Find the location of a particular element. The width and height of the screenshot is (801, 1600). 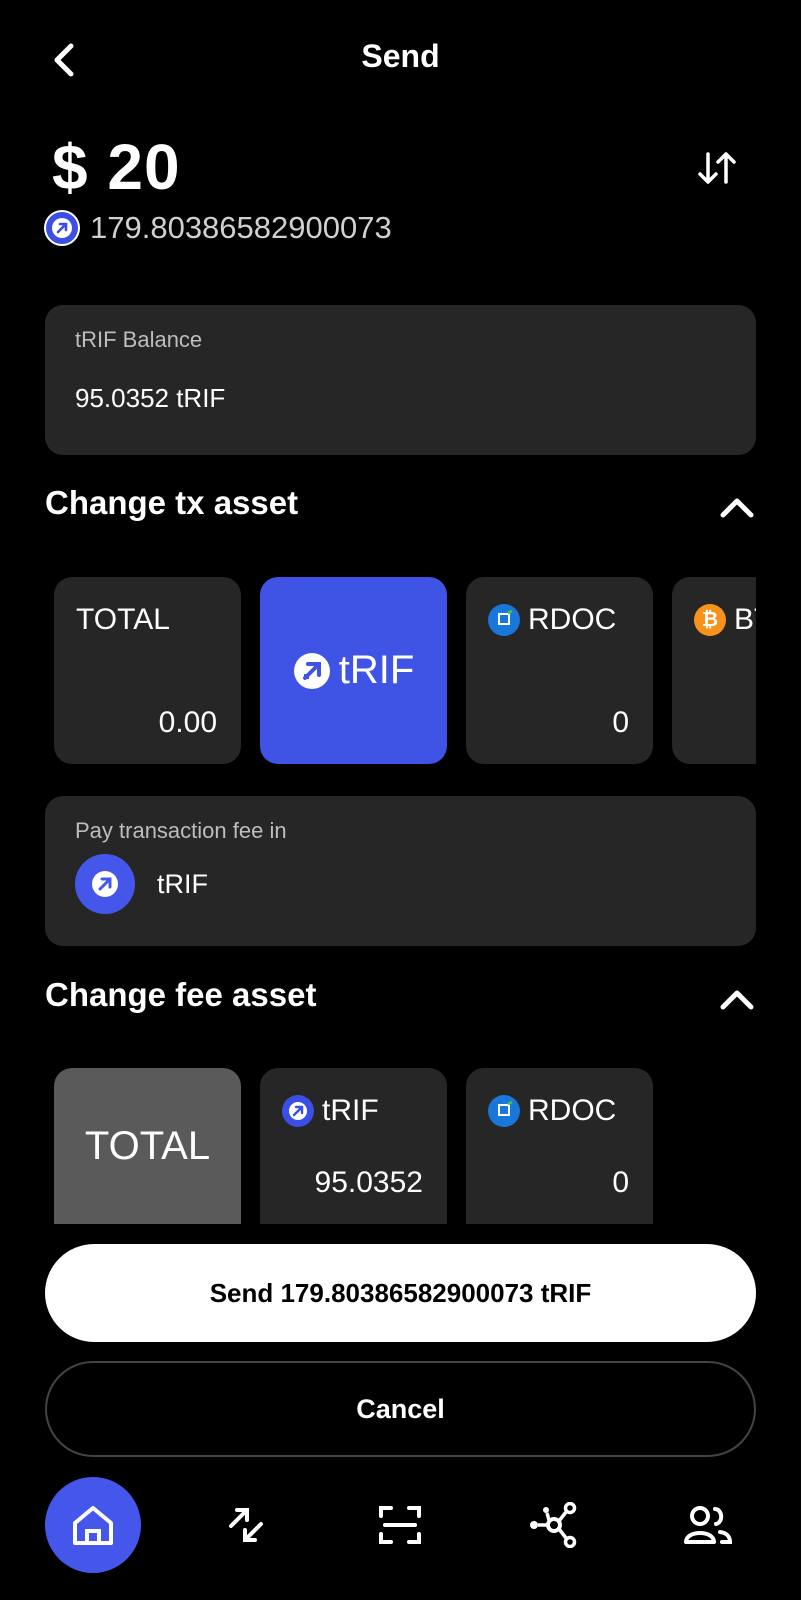

collapse-tx-asset-button is located at coordinates (737, 507).